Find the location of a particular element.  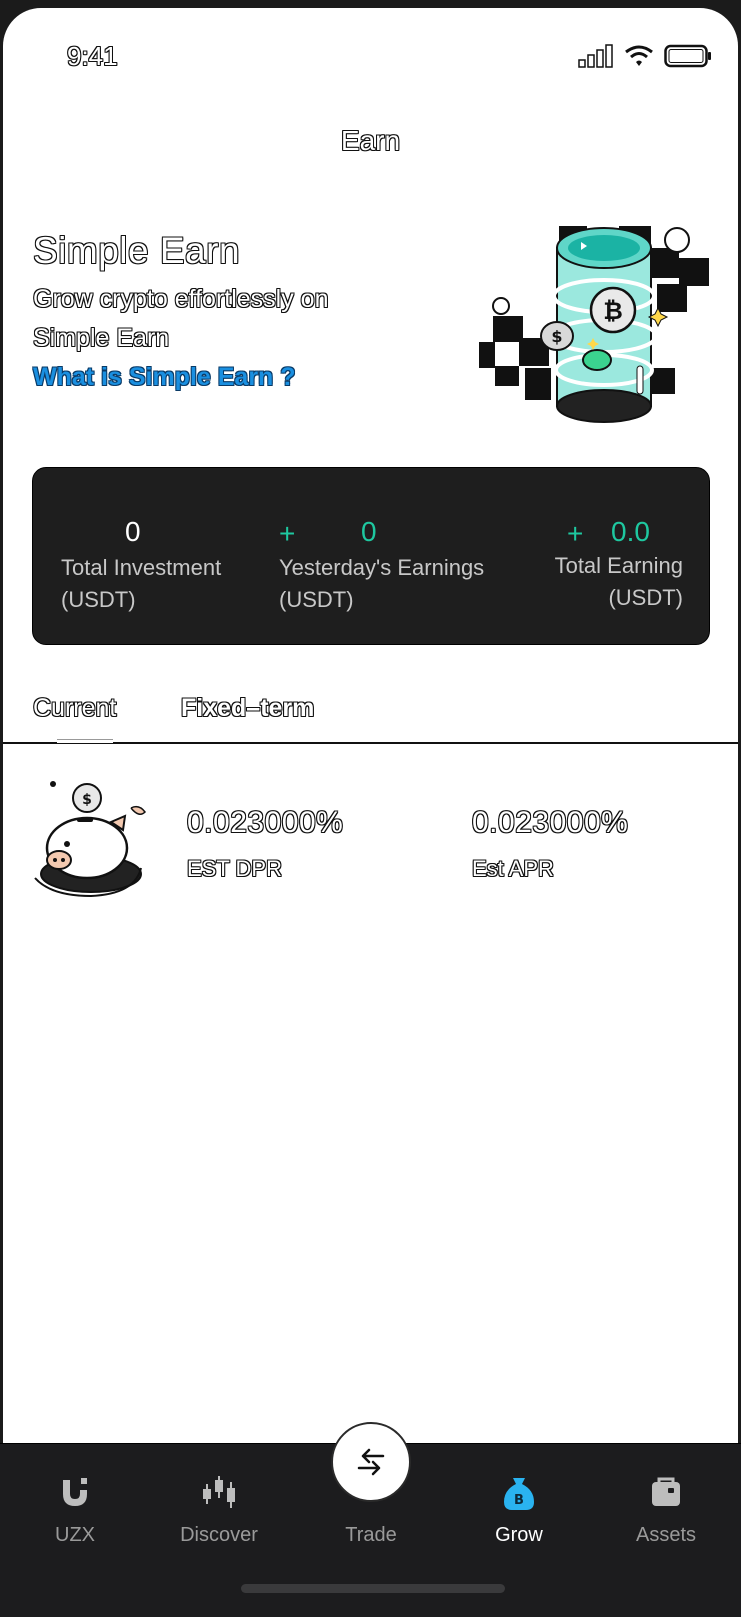

total-earning-stat: + 0.0 Total Earning (USDT) is located at coordinates (611, 556).